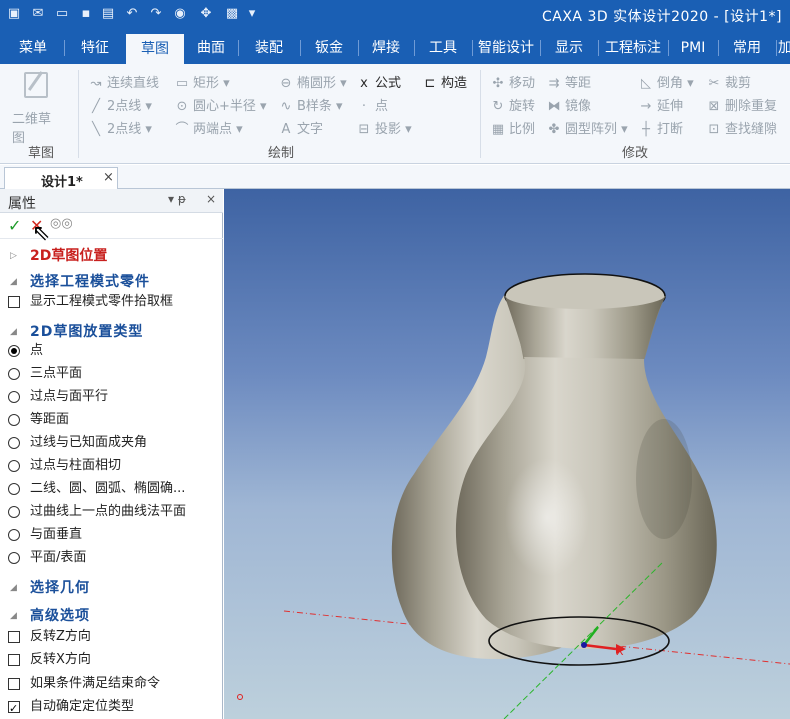 The height and width of the screenshot is (719, 790). What do you see at coordinates (569, 48) in the screenshot?
I see `tab-display: 显示` at bounding box center [569, 48].